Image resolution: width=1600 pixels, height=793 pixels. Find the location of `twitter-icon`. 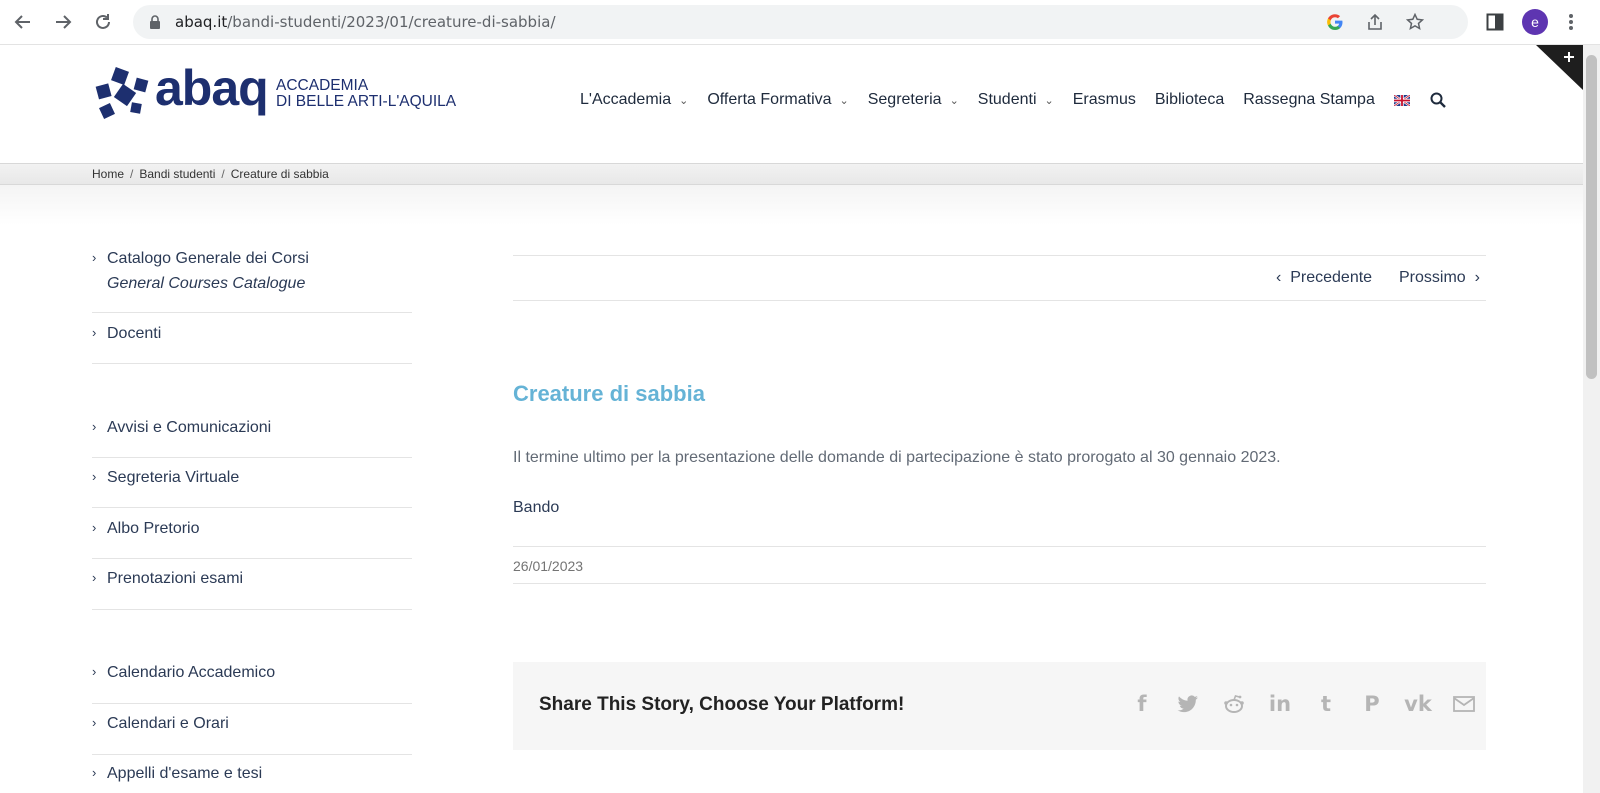

twitter-icon is located at coordinates (1188, 704).